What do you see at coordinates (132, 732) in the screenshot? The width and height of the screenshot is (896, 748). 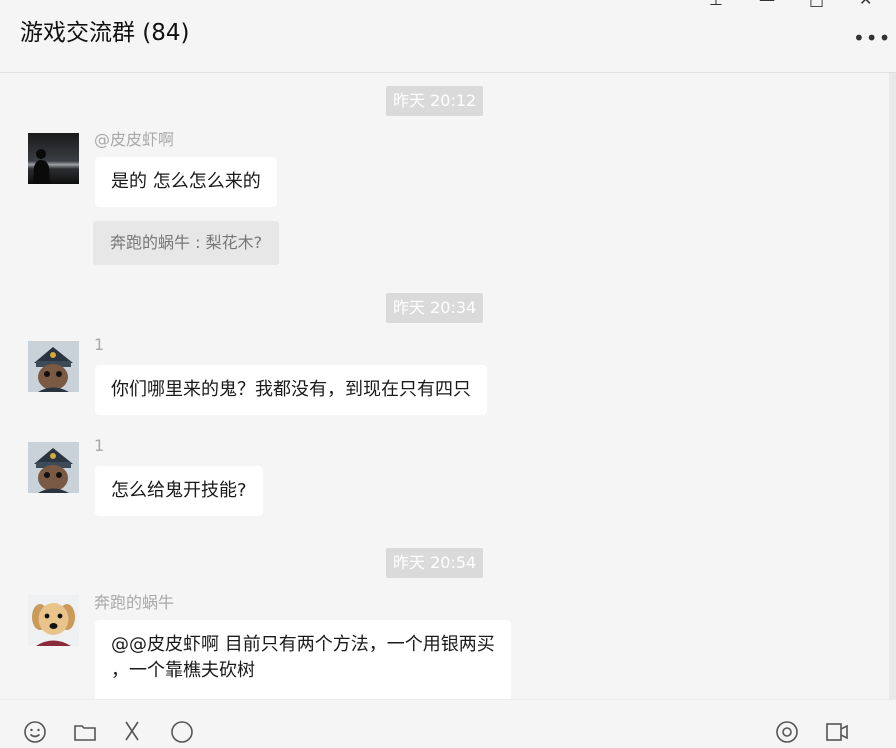 I see `scissors-icon` at bounding box center [132, 732].